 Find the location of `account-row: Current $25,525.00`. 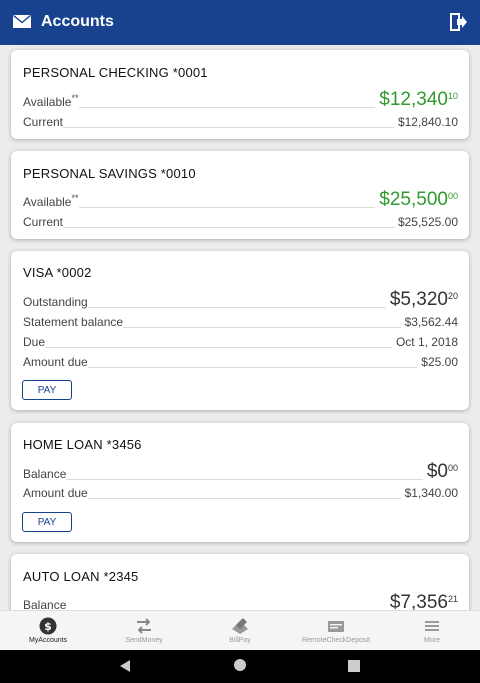

account-row: Current $25,525.00 is located at coordinates (240, 221).